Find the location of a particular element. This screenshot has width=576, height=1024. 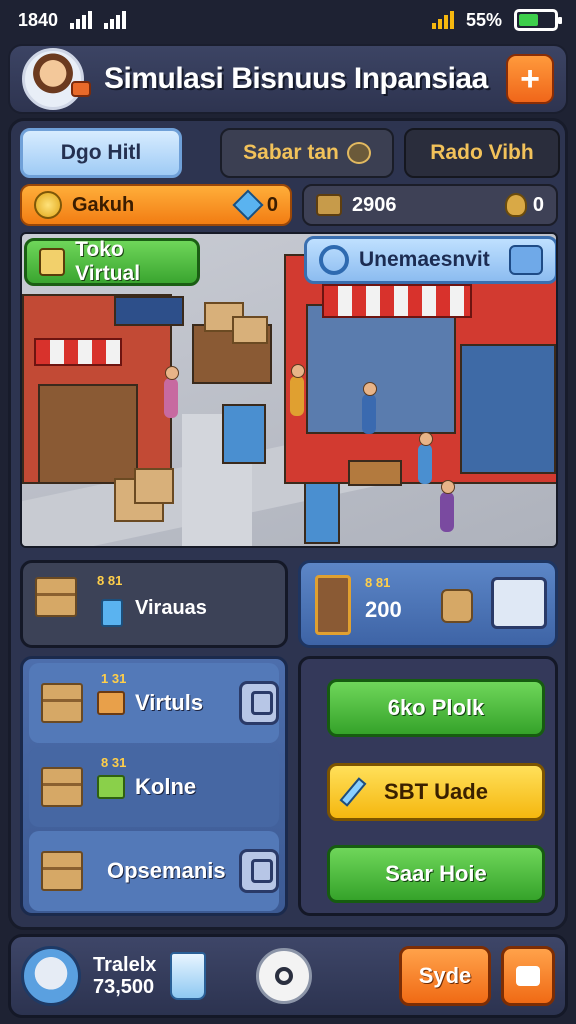

gold-label: Gakuh is located at coordinates (103, 204).